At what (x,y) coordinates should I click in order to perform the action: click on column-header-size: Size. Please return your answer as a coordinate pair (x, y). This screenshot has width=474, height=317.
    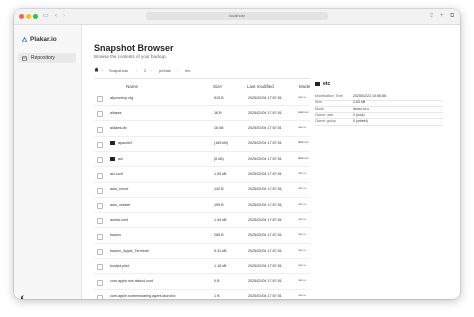
    Looking at the image, I should click on (217, 86).